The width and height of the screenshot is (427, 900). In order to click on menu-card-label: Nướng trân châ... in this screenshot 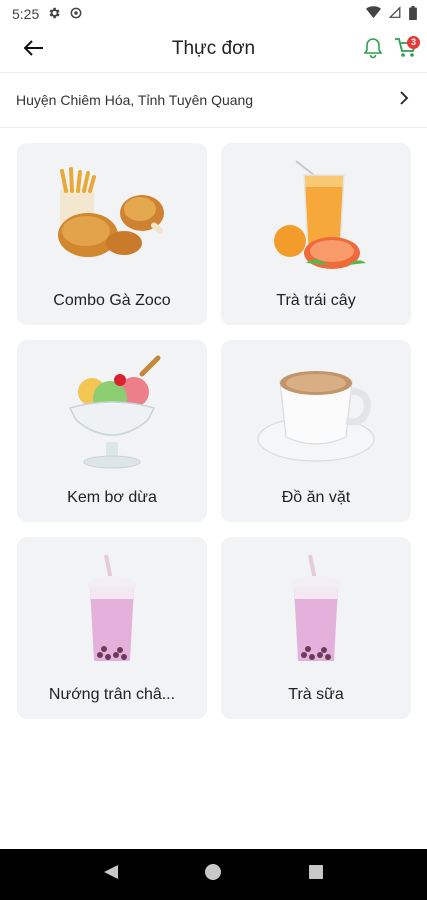, I will do `click(112, 694)`.